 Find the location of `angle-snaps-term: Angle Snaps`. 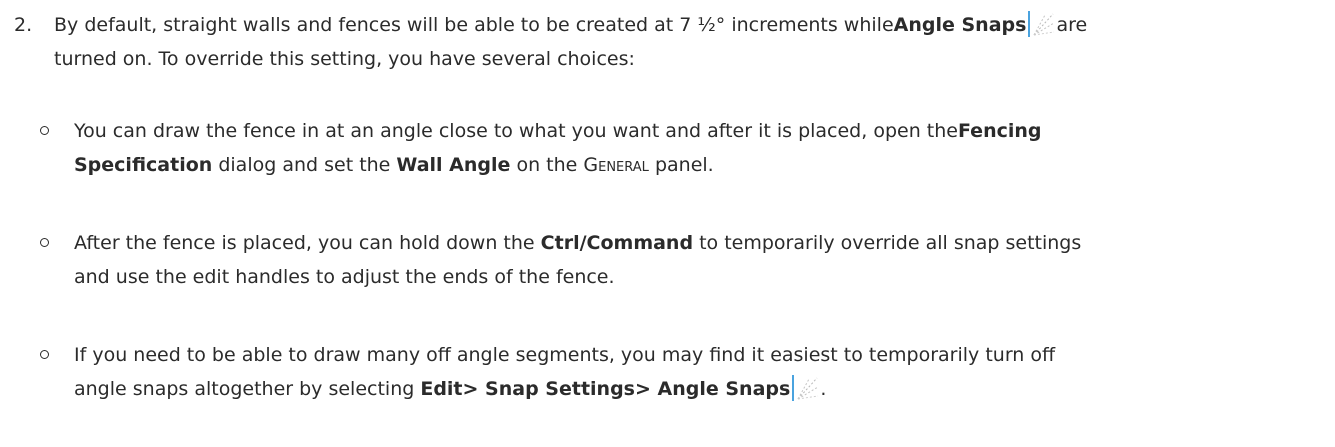

angle-snaps-term: Angle Snaps is located at coordinates (960, 25).